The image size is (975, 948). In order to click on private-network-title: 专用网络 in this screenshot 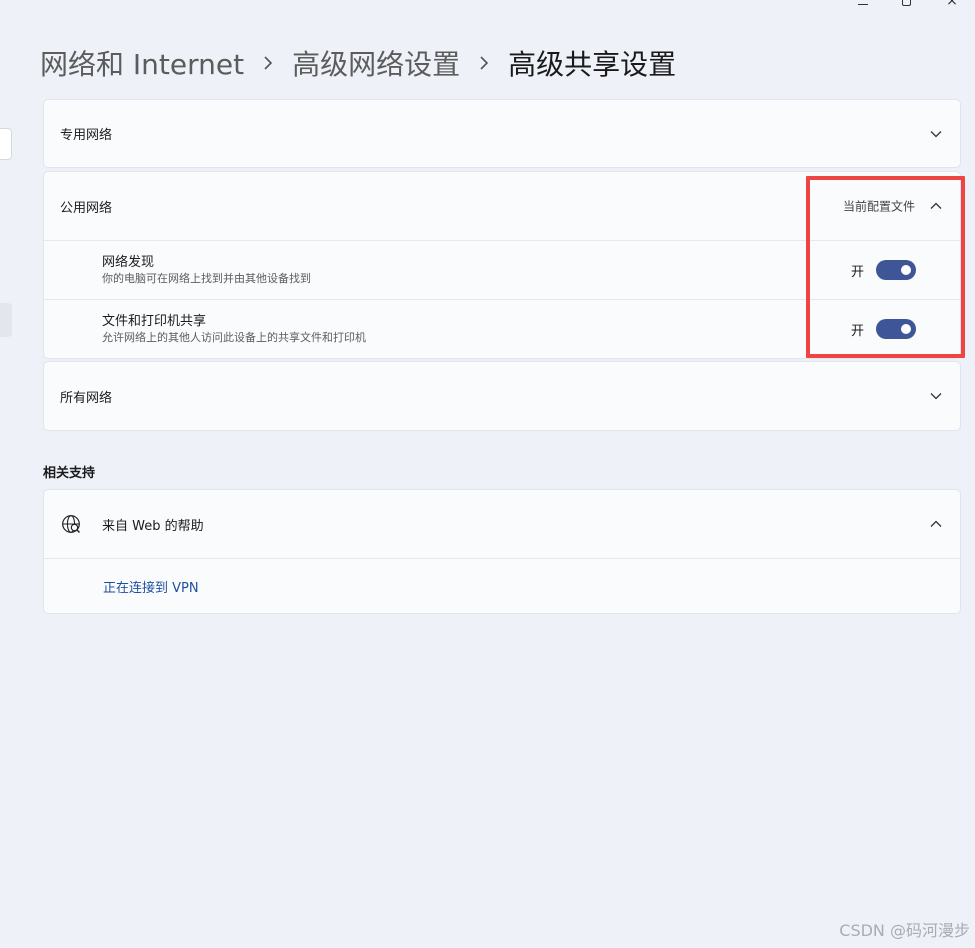, I will do `click(86, 135)`.